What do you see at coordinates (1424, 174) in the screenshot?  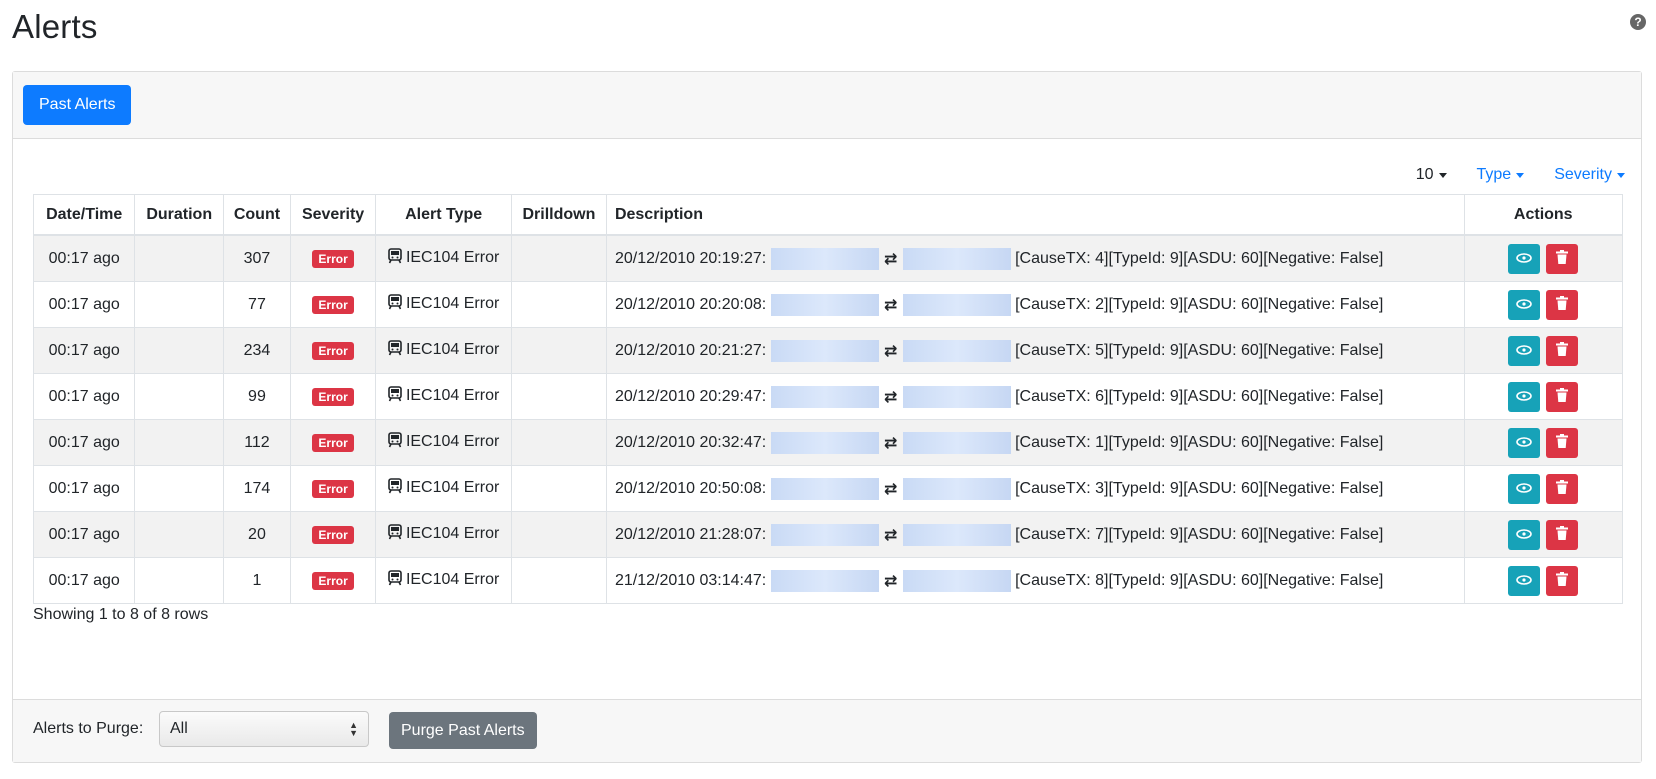 I see `page-size-value: 10` at bounding box center [1424, 174].